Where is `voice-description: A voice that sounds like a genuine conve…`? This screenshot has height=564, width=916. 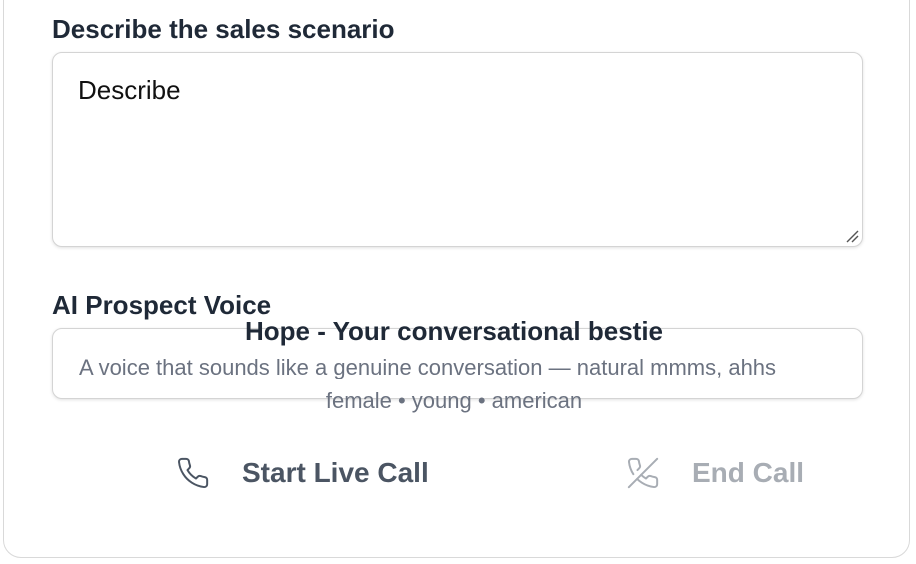 voice-description: A voice that sounds like a genuine conve… is located at coordinates (428, 368).